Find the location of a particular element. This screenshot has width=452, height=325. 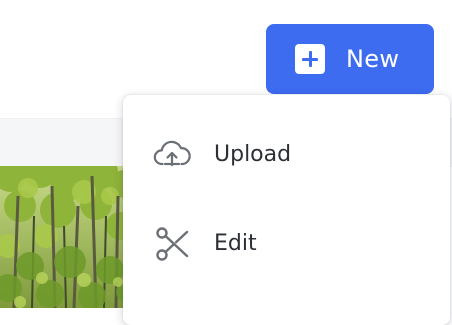

plus-square-icon is located at coordinates (310, 59).